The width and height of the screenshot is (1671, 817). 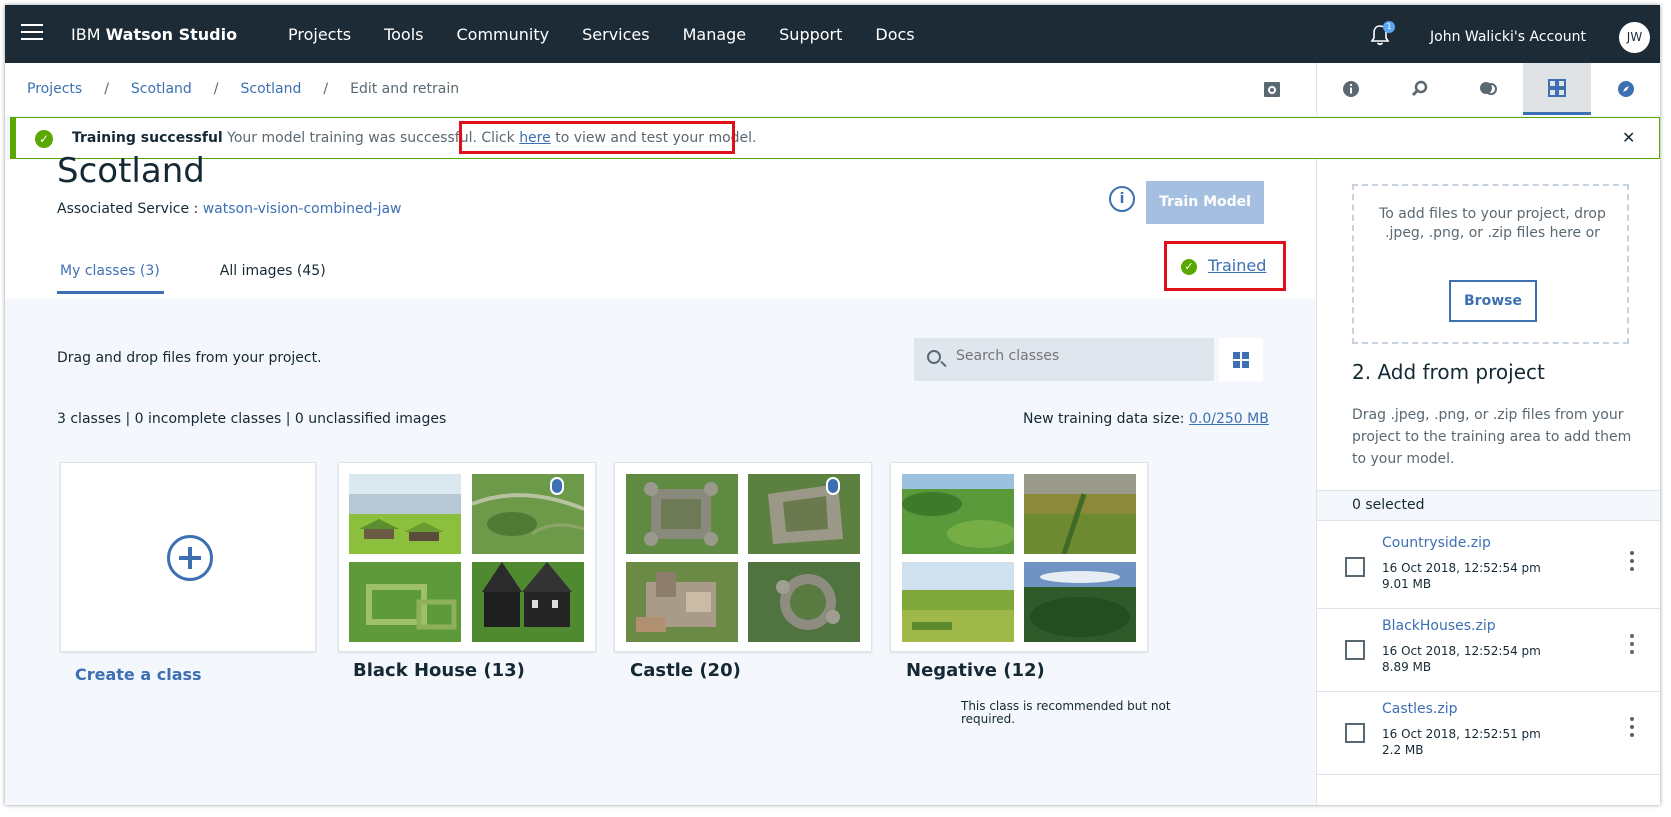 I want to click on data-size: New training data size: 0.0/250 MB, so click(x=1146, y=419).